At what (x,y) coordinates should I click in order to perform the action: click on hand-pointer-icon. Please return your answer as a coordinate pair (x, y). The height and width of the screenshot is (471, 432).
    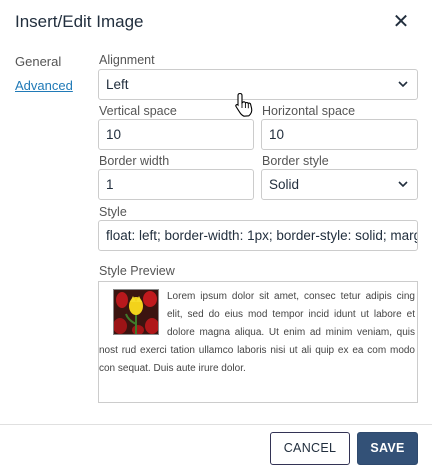
    Looking at the image, I should click on (244, 104).